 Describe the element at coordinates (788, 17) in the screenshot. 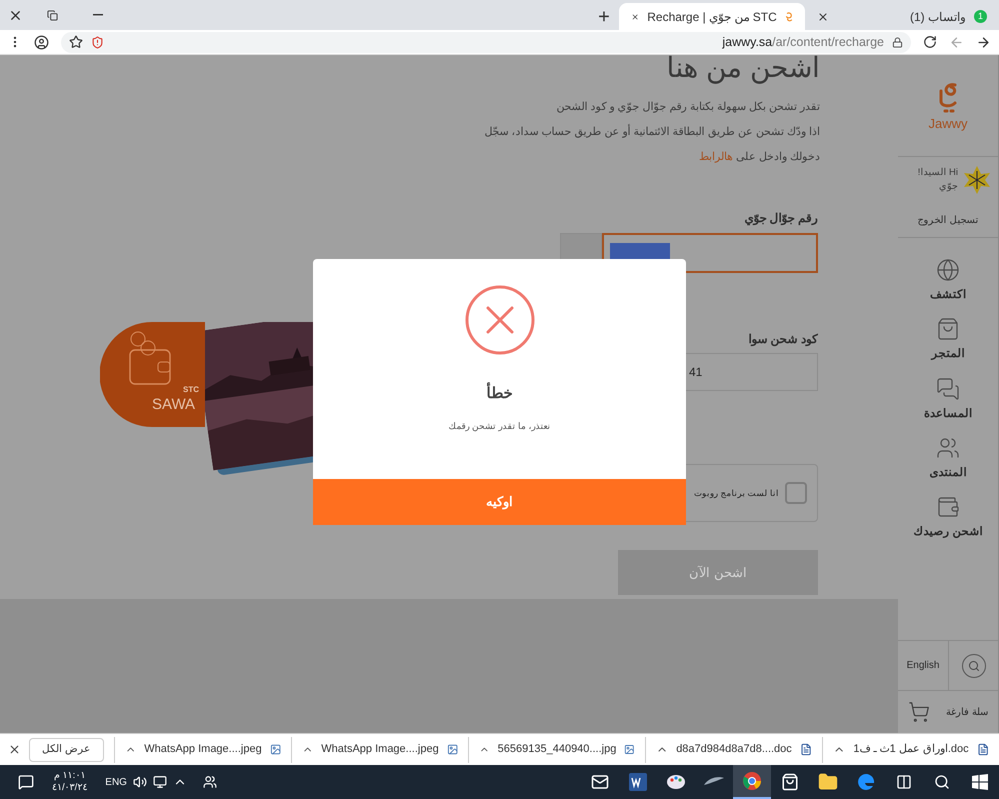

I see `site-favicon` at that location.